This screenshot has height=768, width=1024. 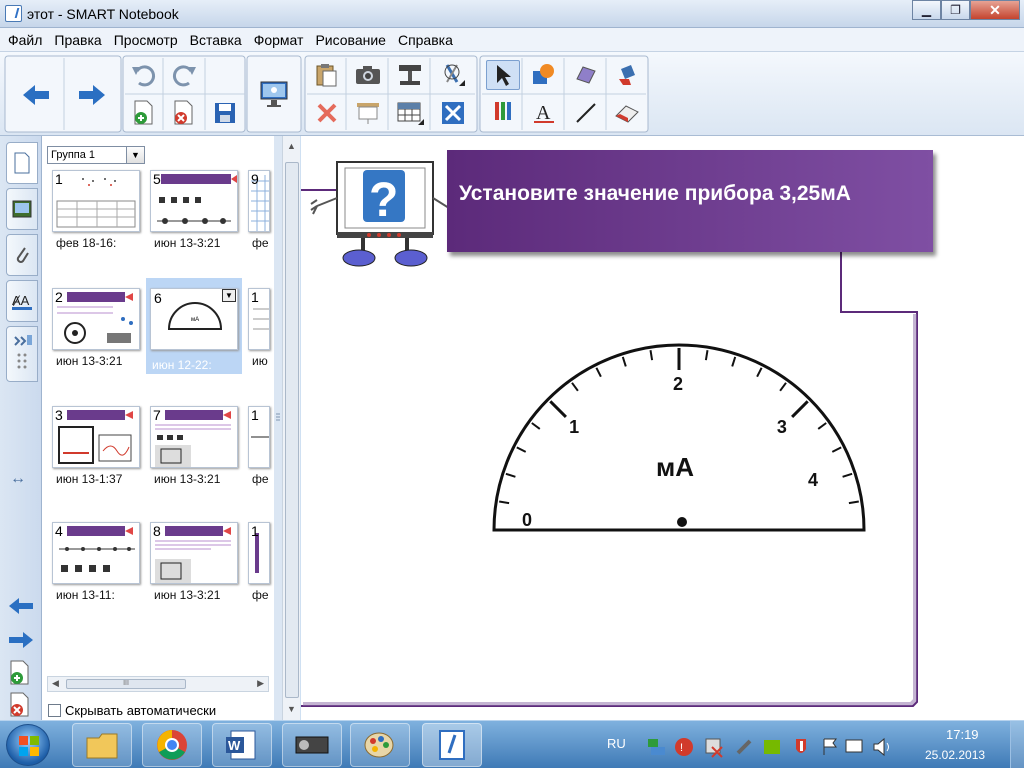 What do you see at coordinates (27, 40) in the screenshot?
I see `menu-file: Файл` at bounding box center [27, 40].